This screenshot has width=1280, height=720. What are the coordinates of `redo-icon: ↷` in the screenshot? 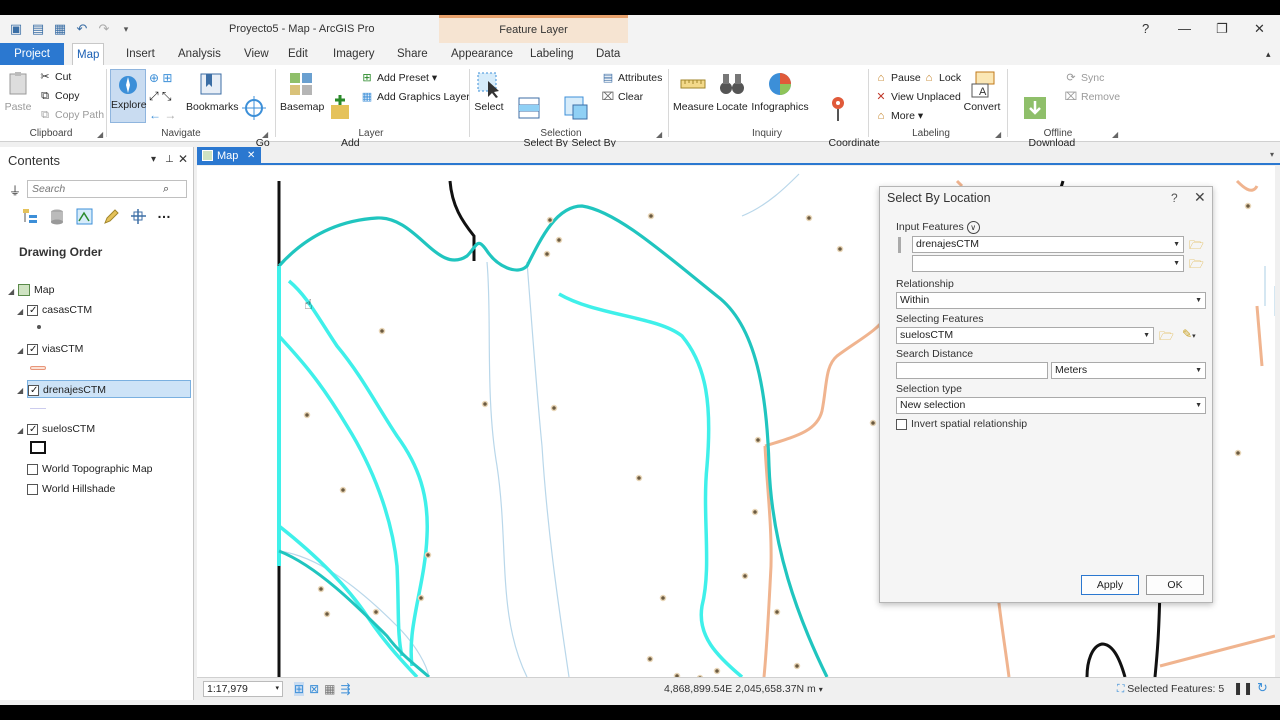 It's located at (104, 29).